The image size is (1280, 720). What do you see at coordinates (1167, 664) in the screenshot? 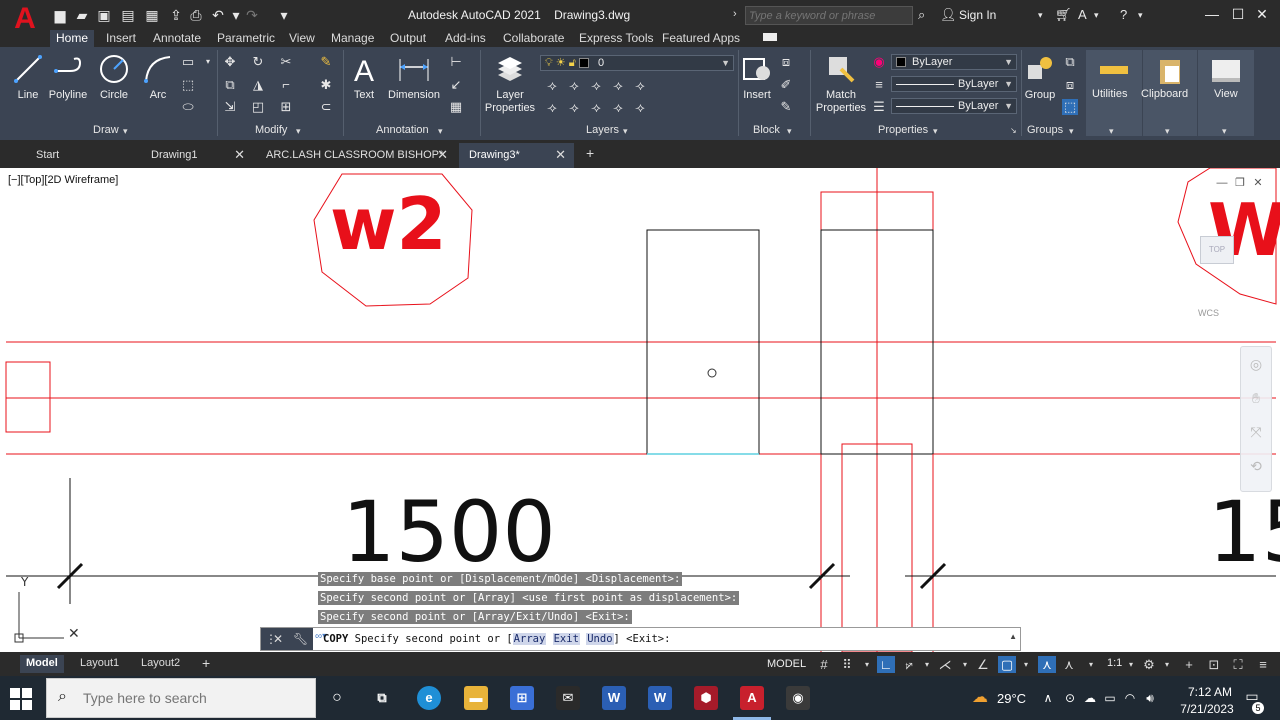
I see `workspace-dropdown-icon: ▾` at bounding box center [1167, 664].